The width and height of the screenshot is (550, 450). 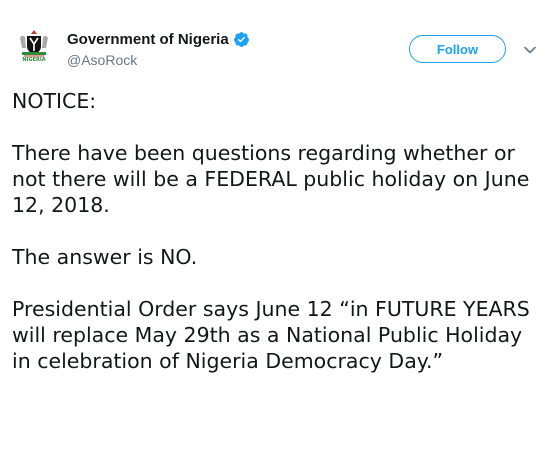 I want to click on chevron-down-icon, so click(x=530, y=50).